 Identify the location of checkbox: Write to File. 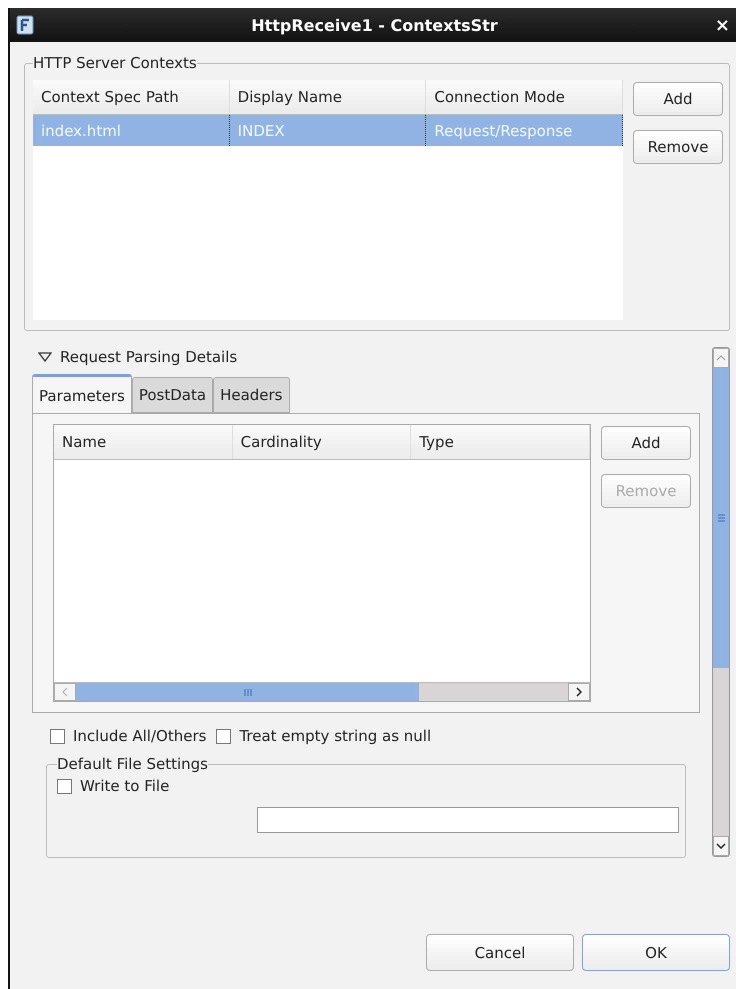
(368, 786).